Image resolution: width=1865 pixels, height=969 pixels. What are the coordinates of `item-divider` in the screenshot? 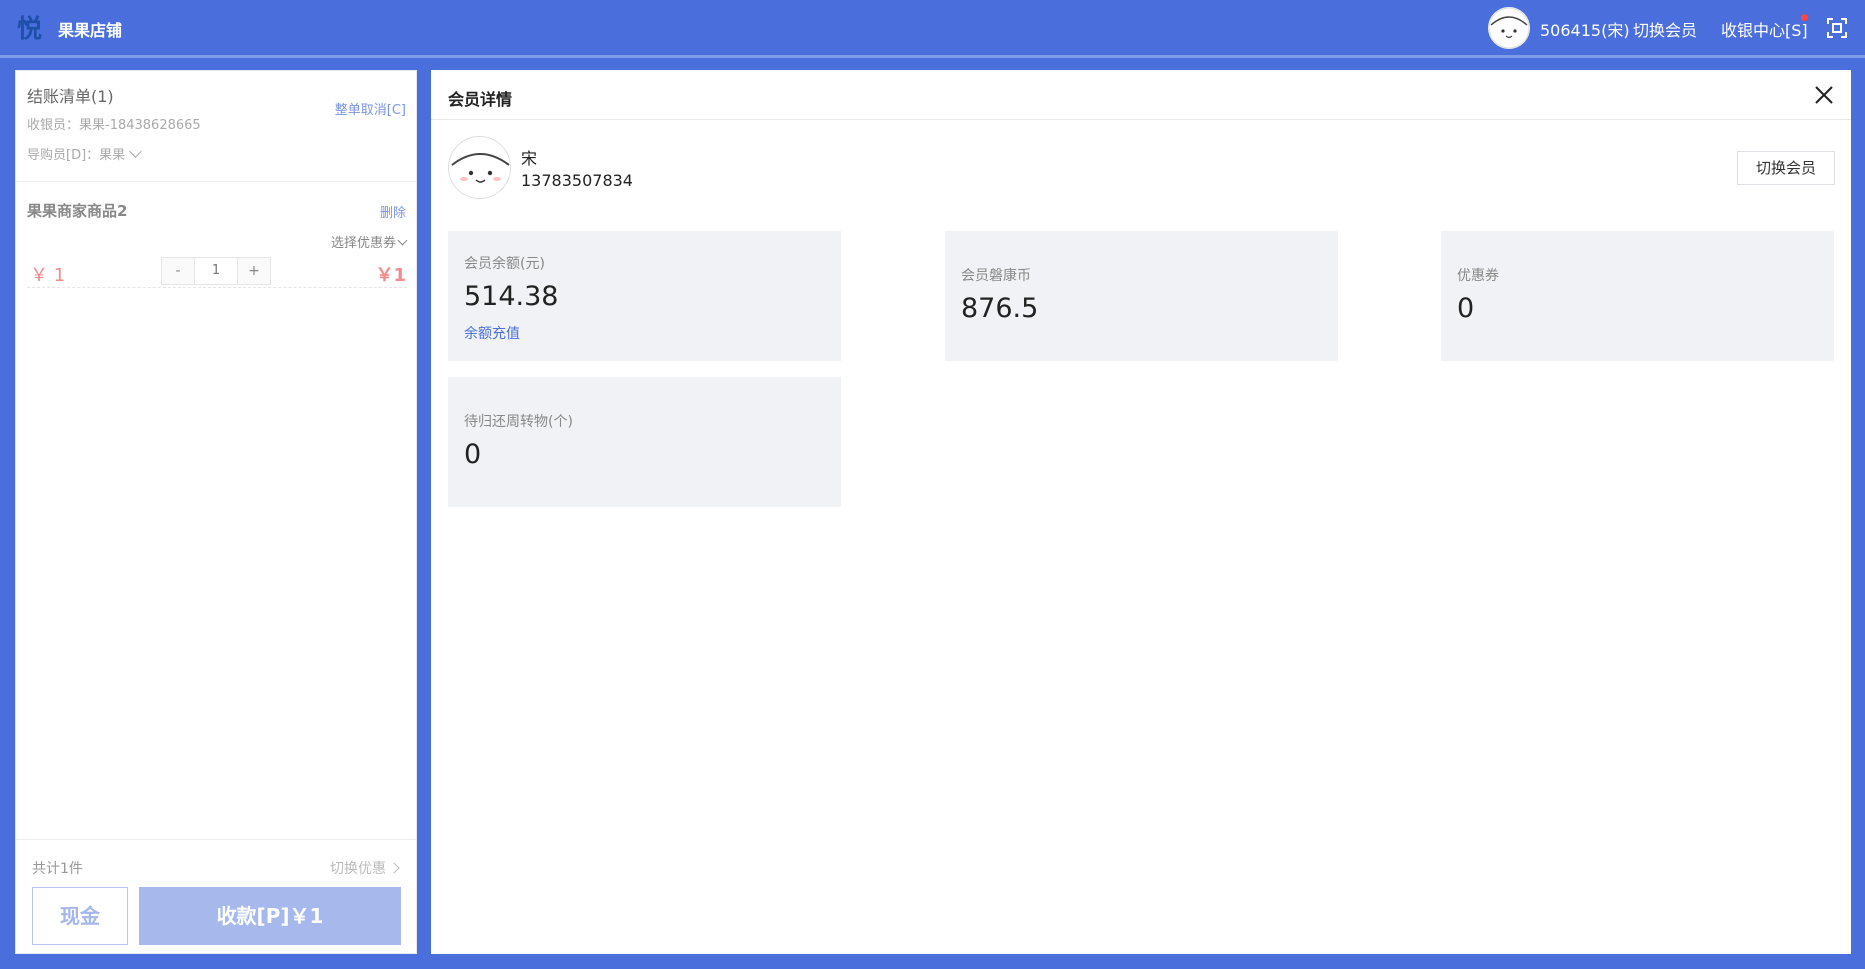 It's located at (217, 287).